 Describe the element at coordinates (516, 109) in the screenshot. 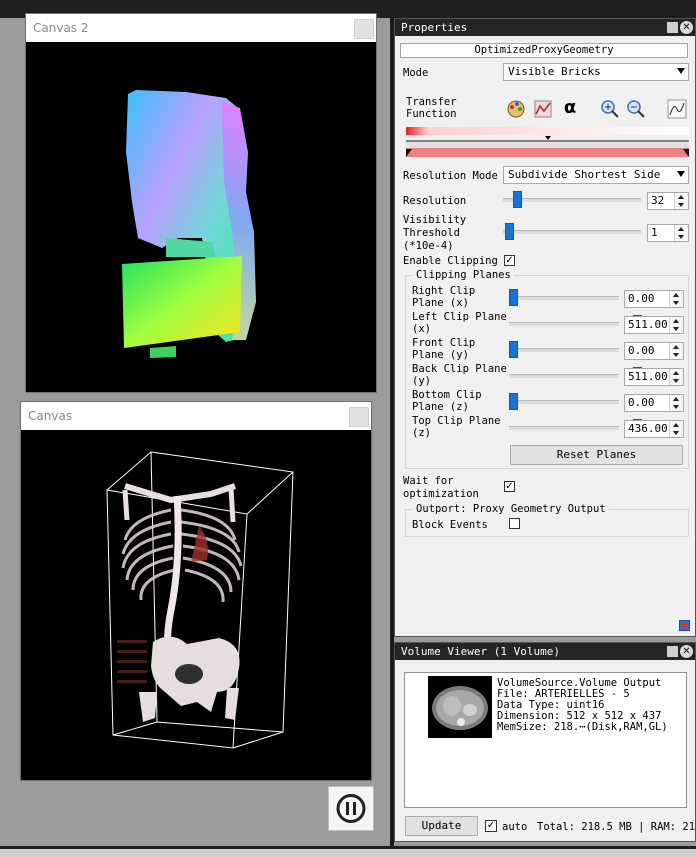

I see `palette-icon` at that location.